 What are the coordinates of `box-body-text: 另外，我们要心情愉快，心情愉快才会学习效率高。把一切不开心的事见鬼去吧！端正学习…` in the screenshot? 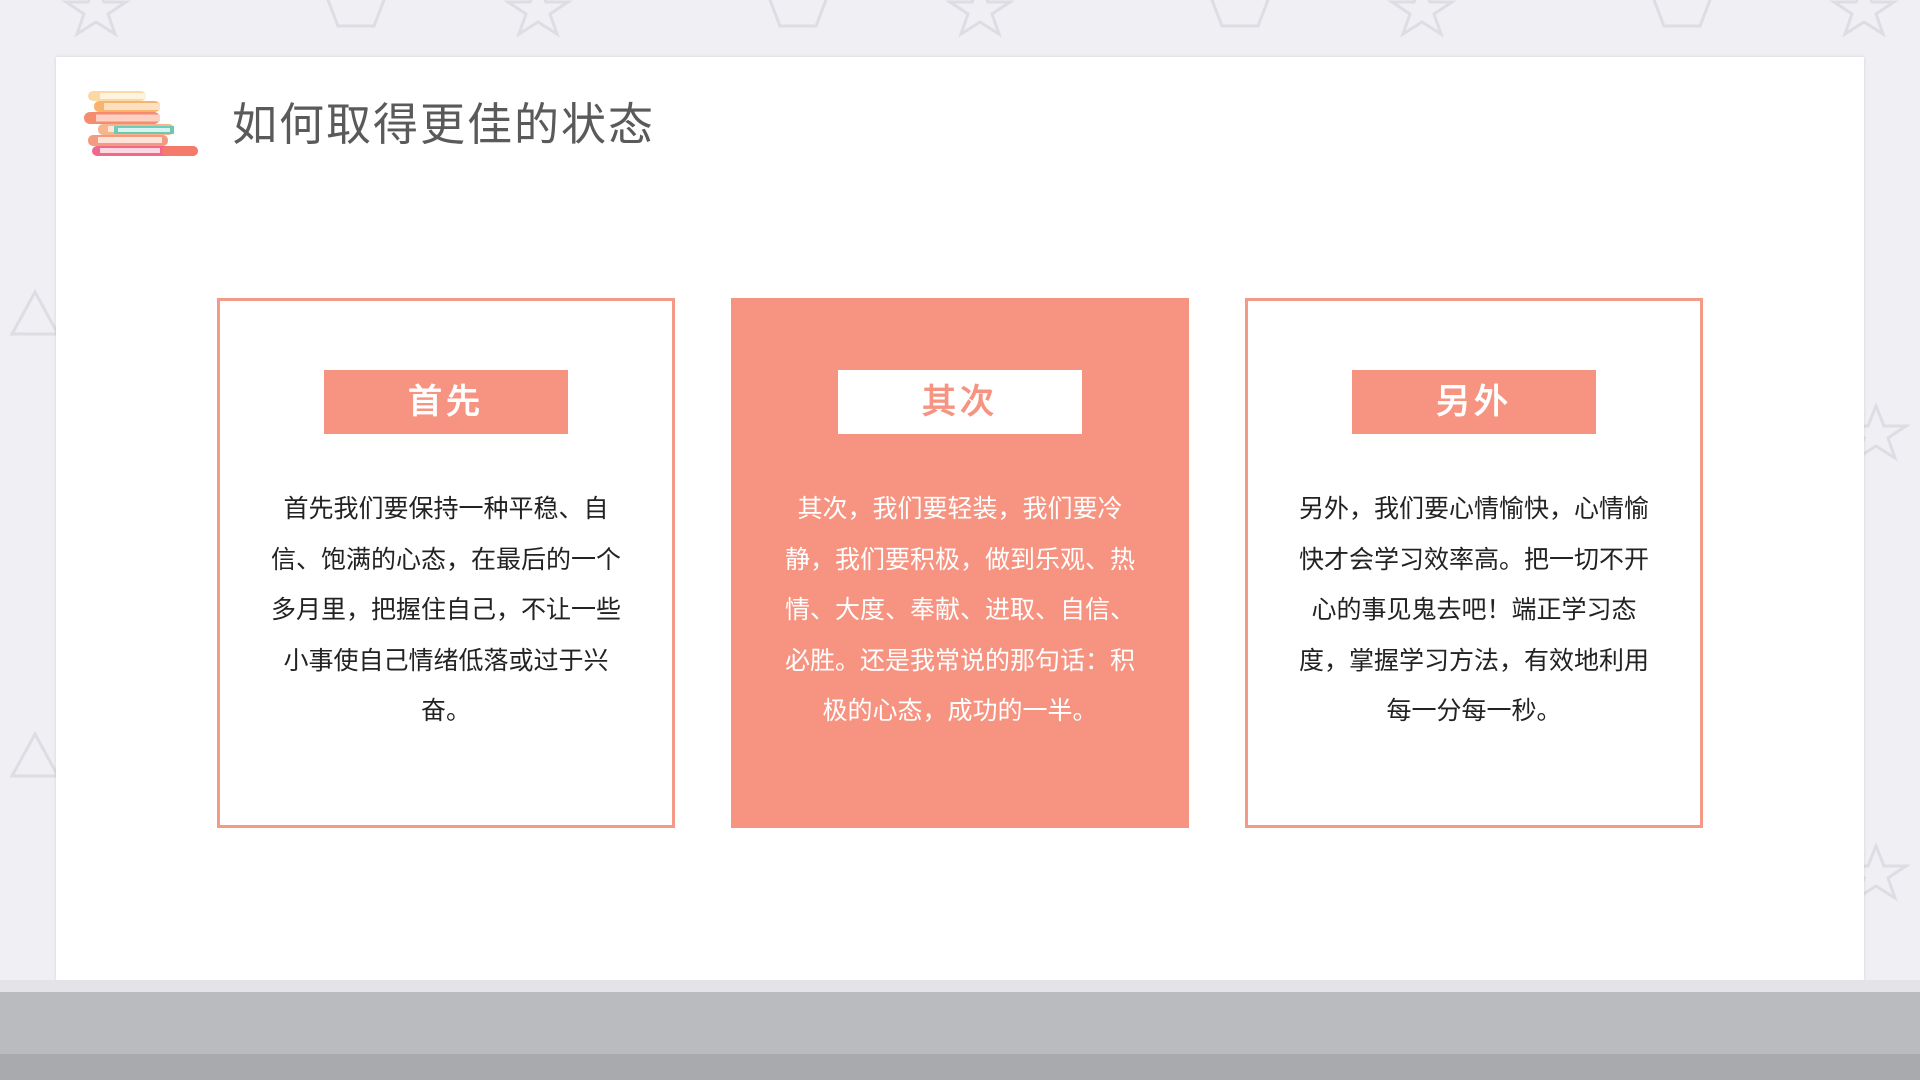 It's located at (1473, 609).